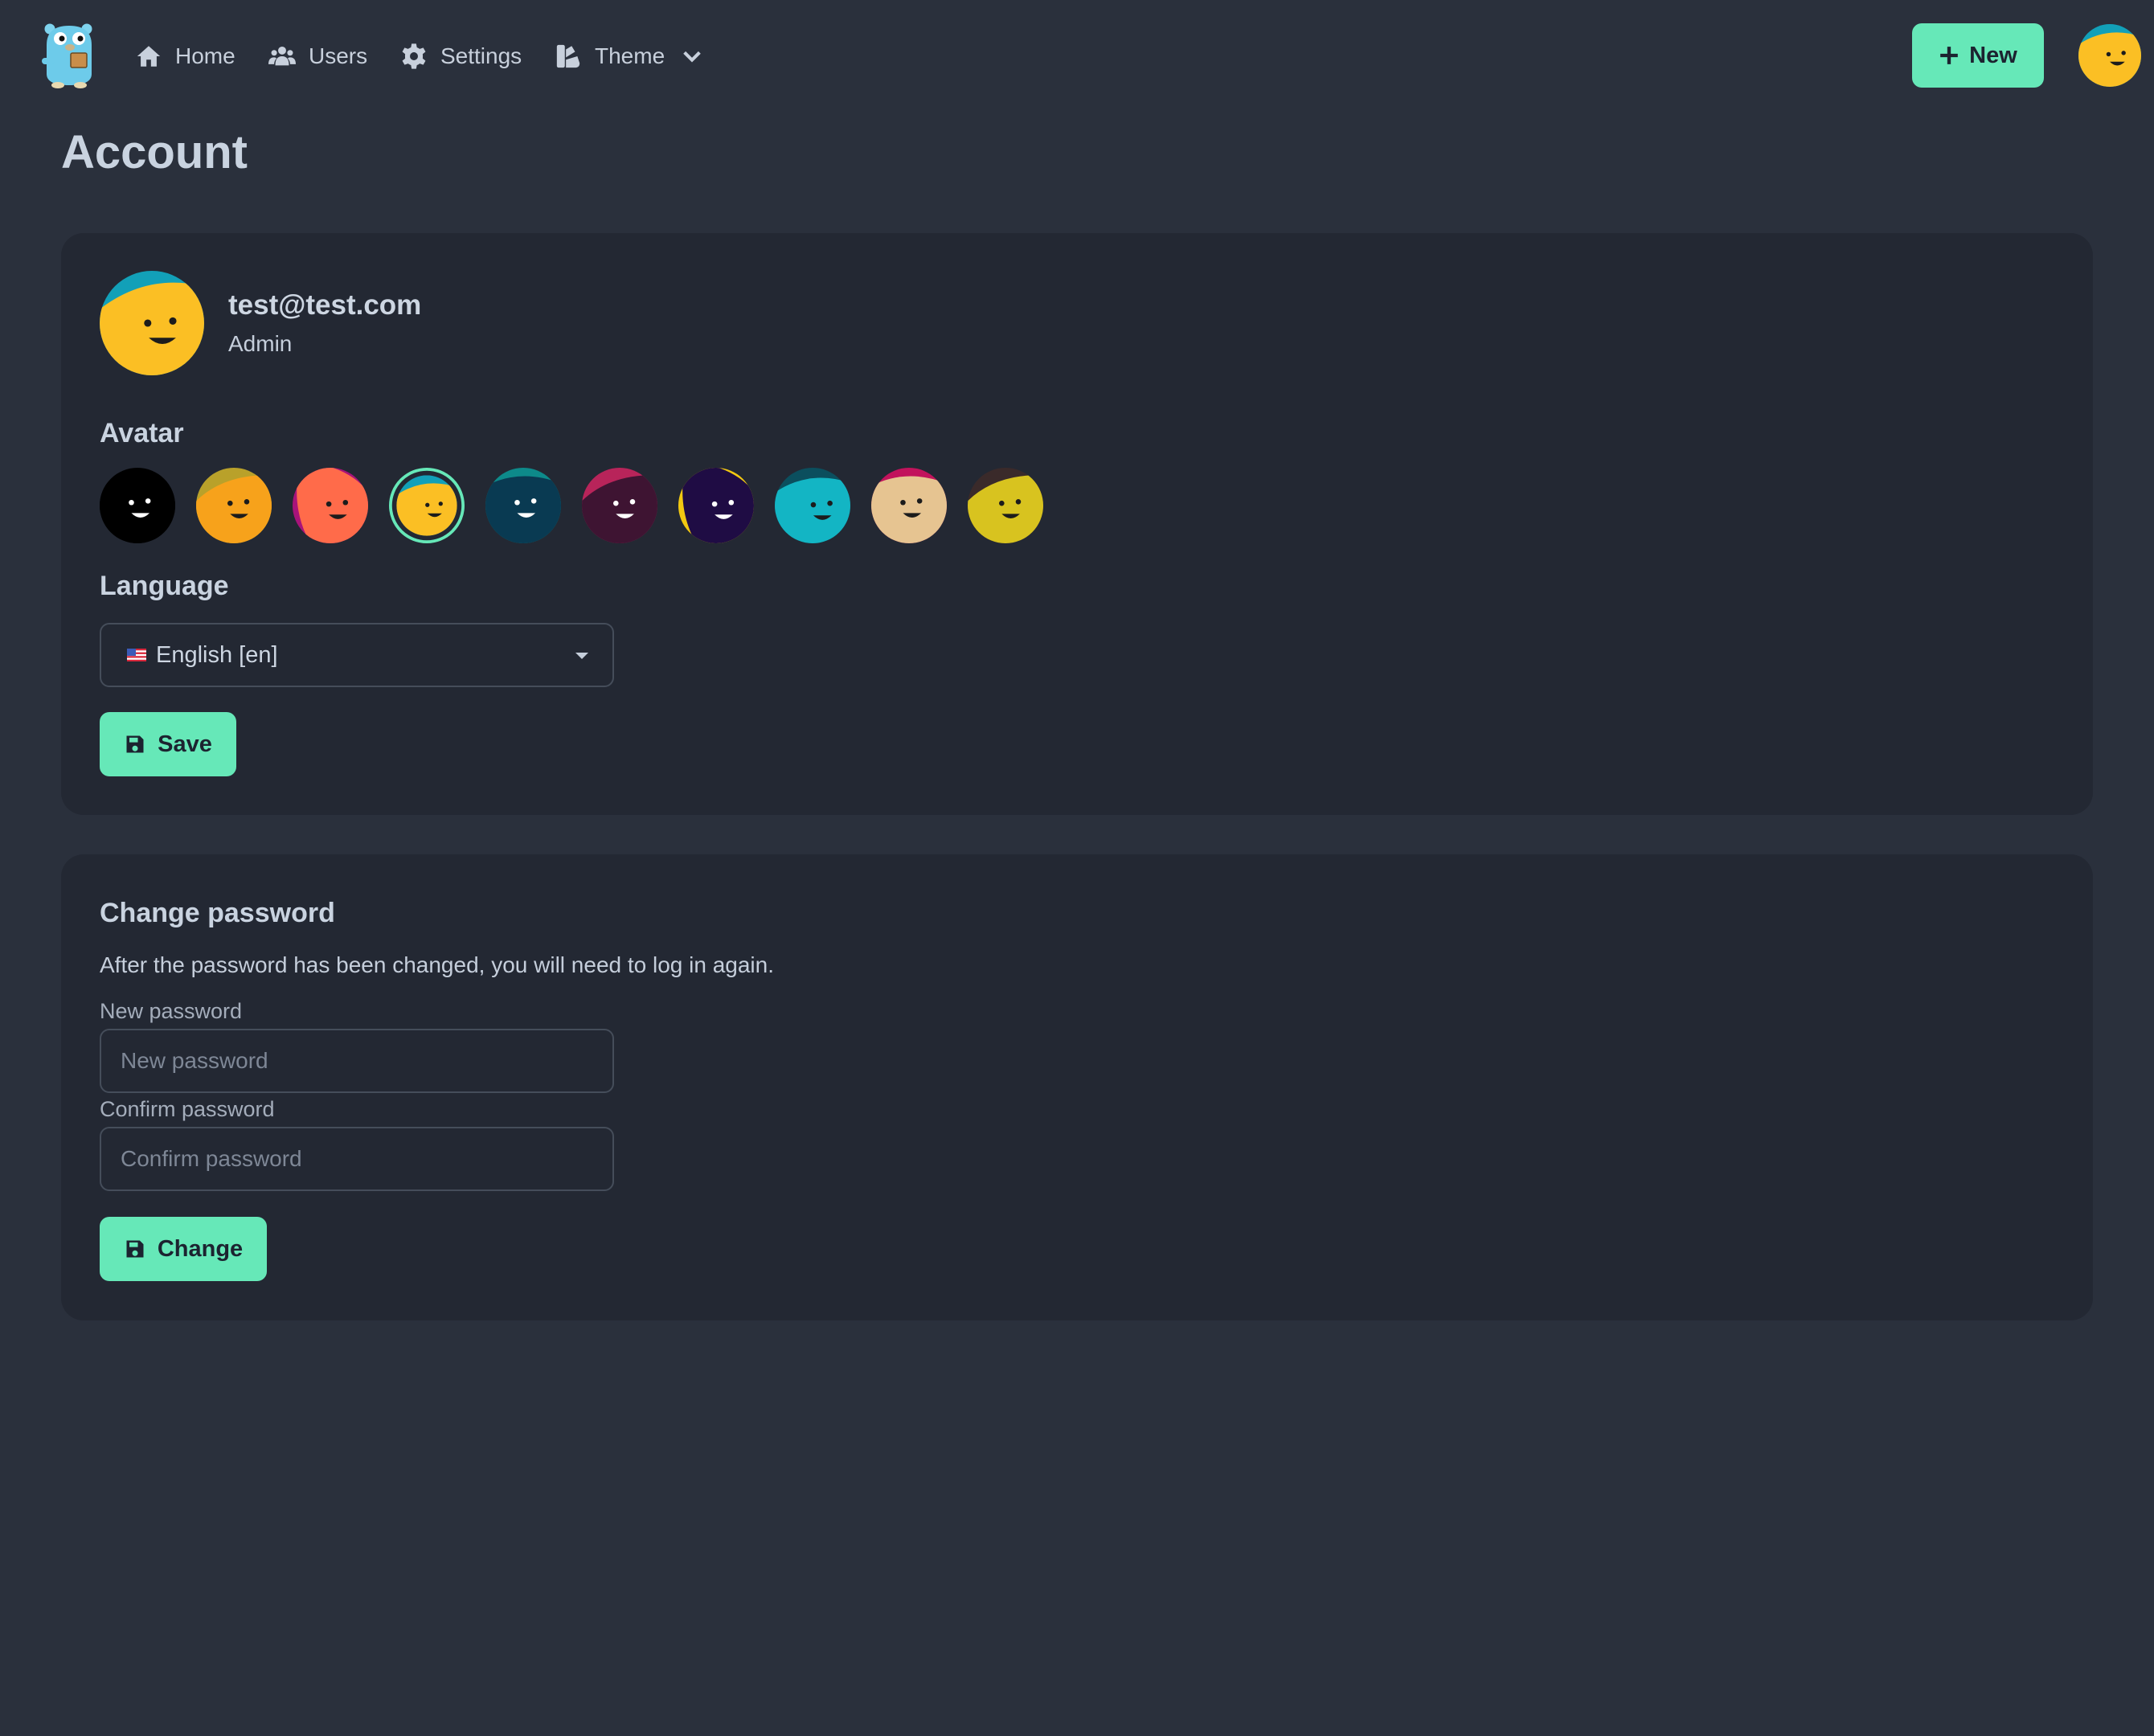 The height and width of the screenshot is (1736, 2154). What do you see at coordinates (338, 55) in the screenshot?
I see `nav-users-label: Users` at bounding box center [338, 55].